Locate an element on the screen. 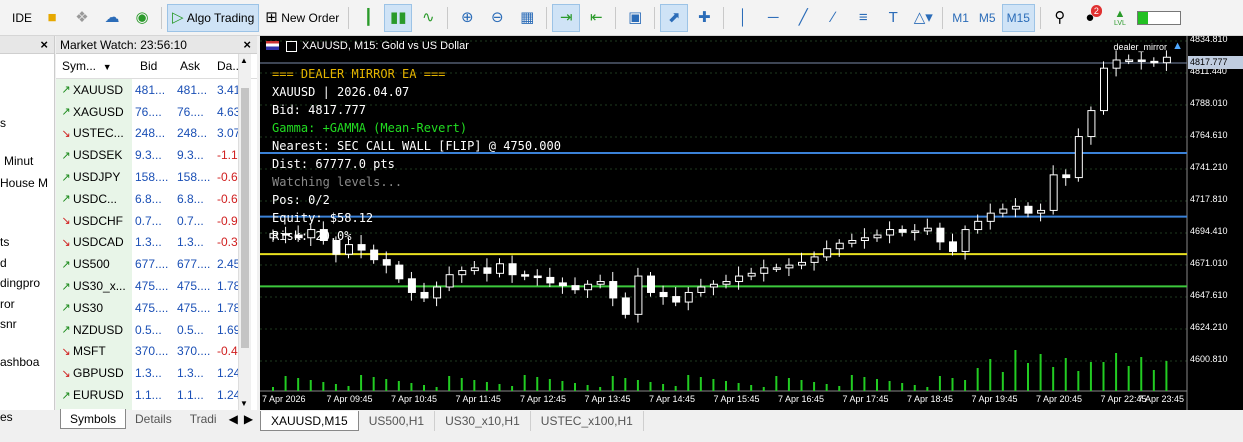  scroll-up-icon: ▲ is located at coordinates (244, 60).